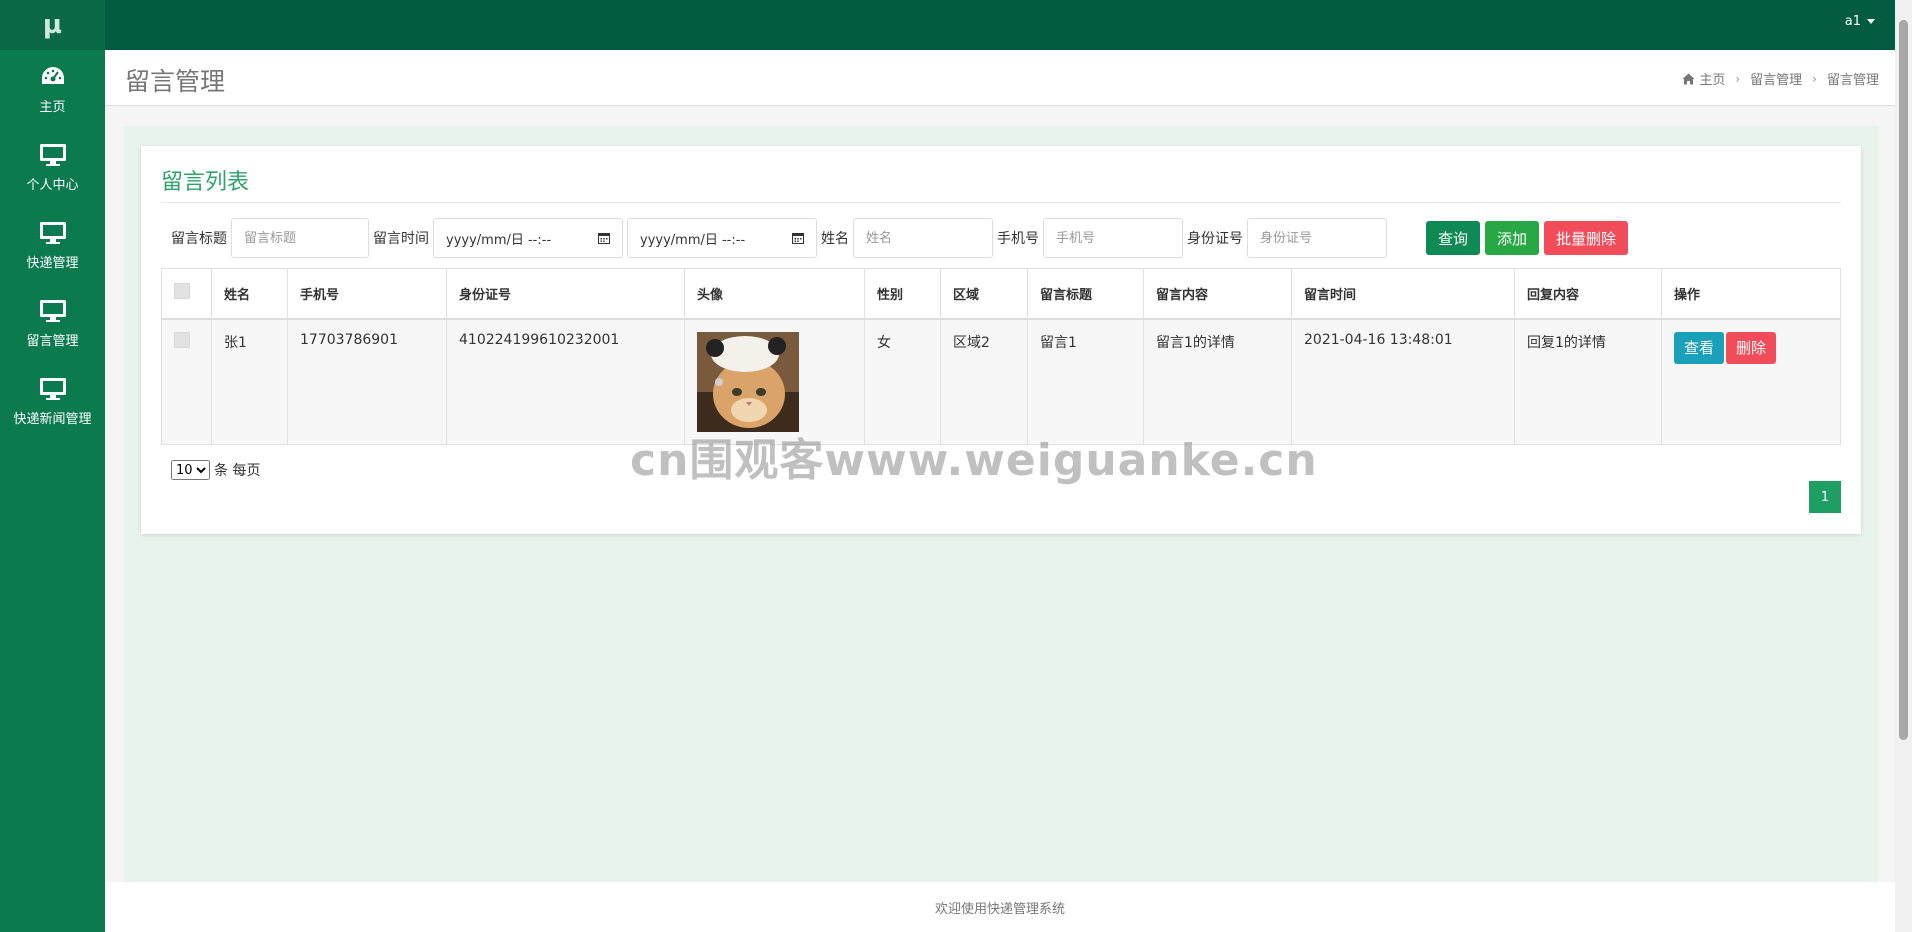 This screenshot has height=932, width=1912. Describe the element at coordinates (175, 81) in the screenshot. I see `page-title: 留言管理` at that location.